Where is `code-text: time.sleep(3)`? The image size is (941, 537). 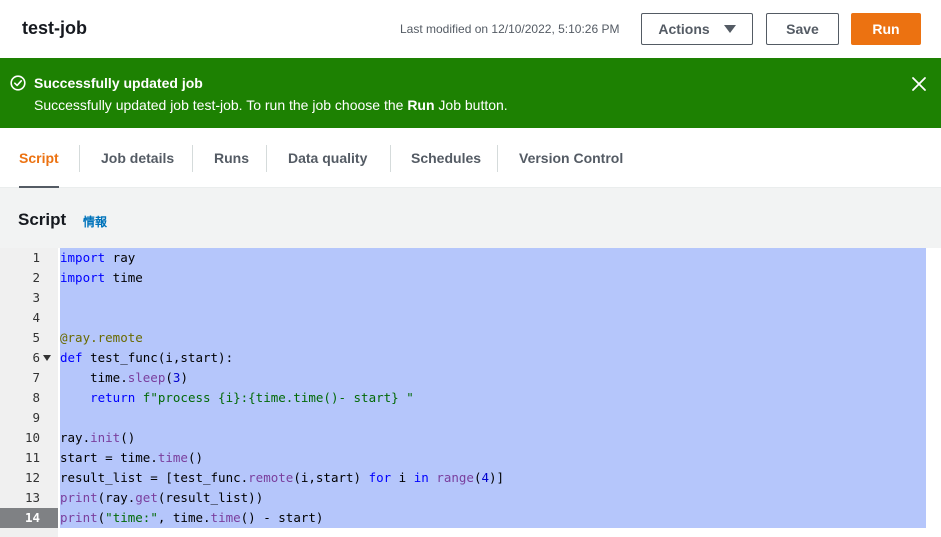
code-text: time.sleep(3) is located at coordinates (124, 377).